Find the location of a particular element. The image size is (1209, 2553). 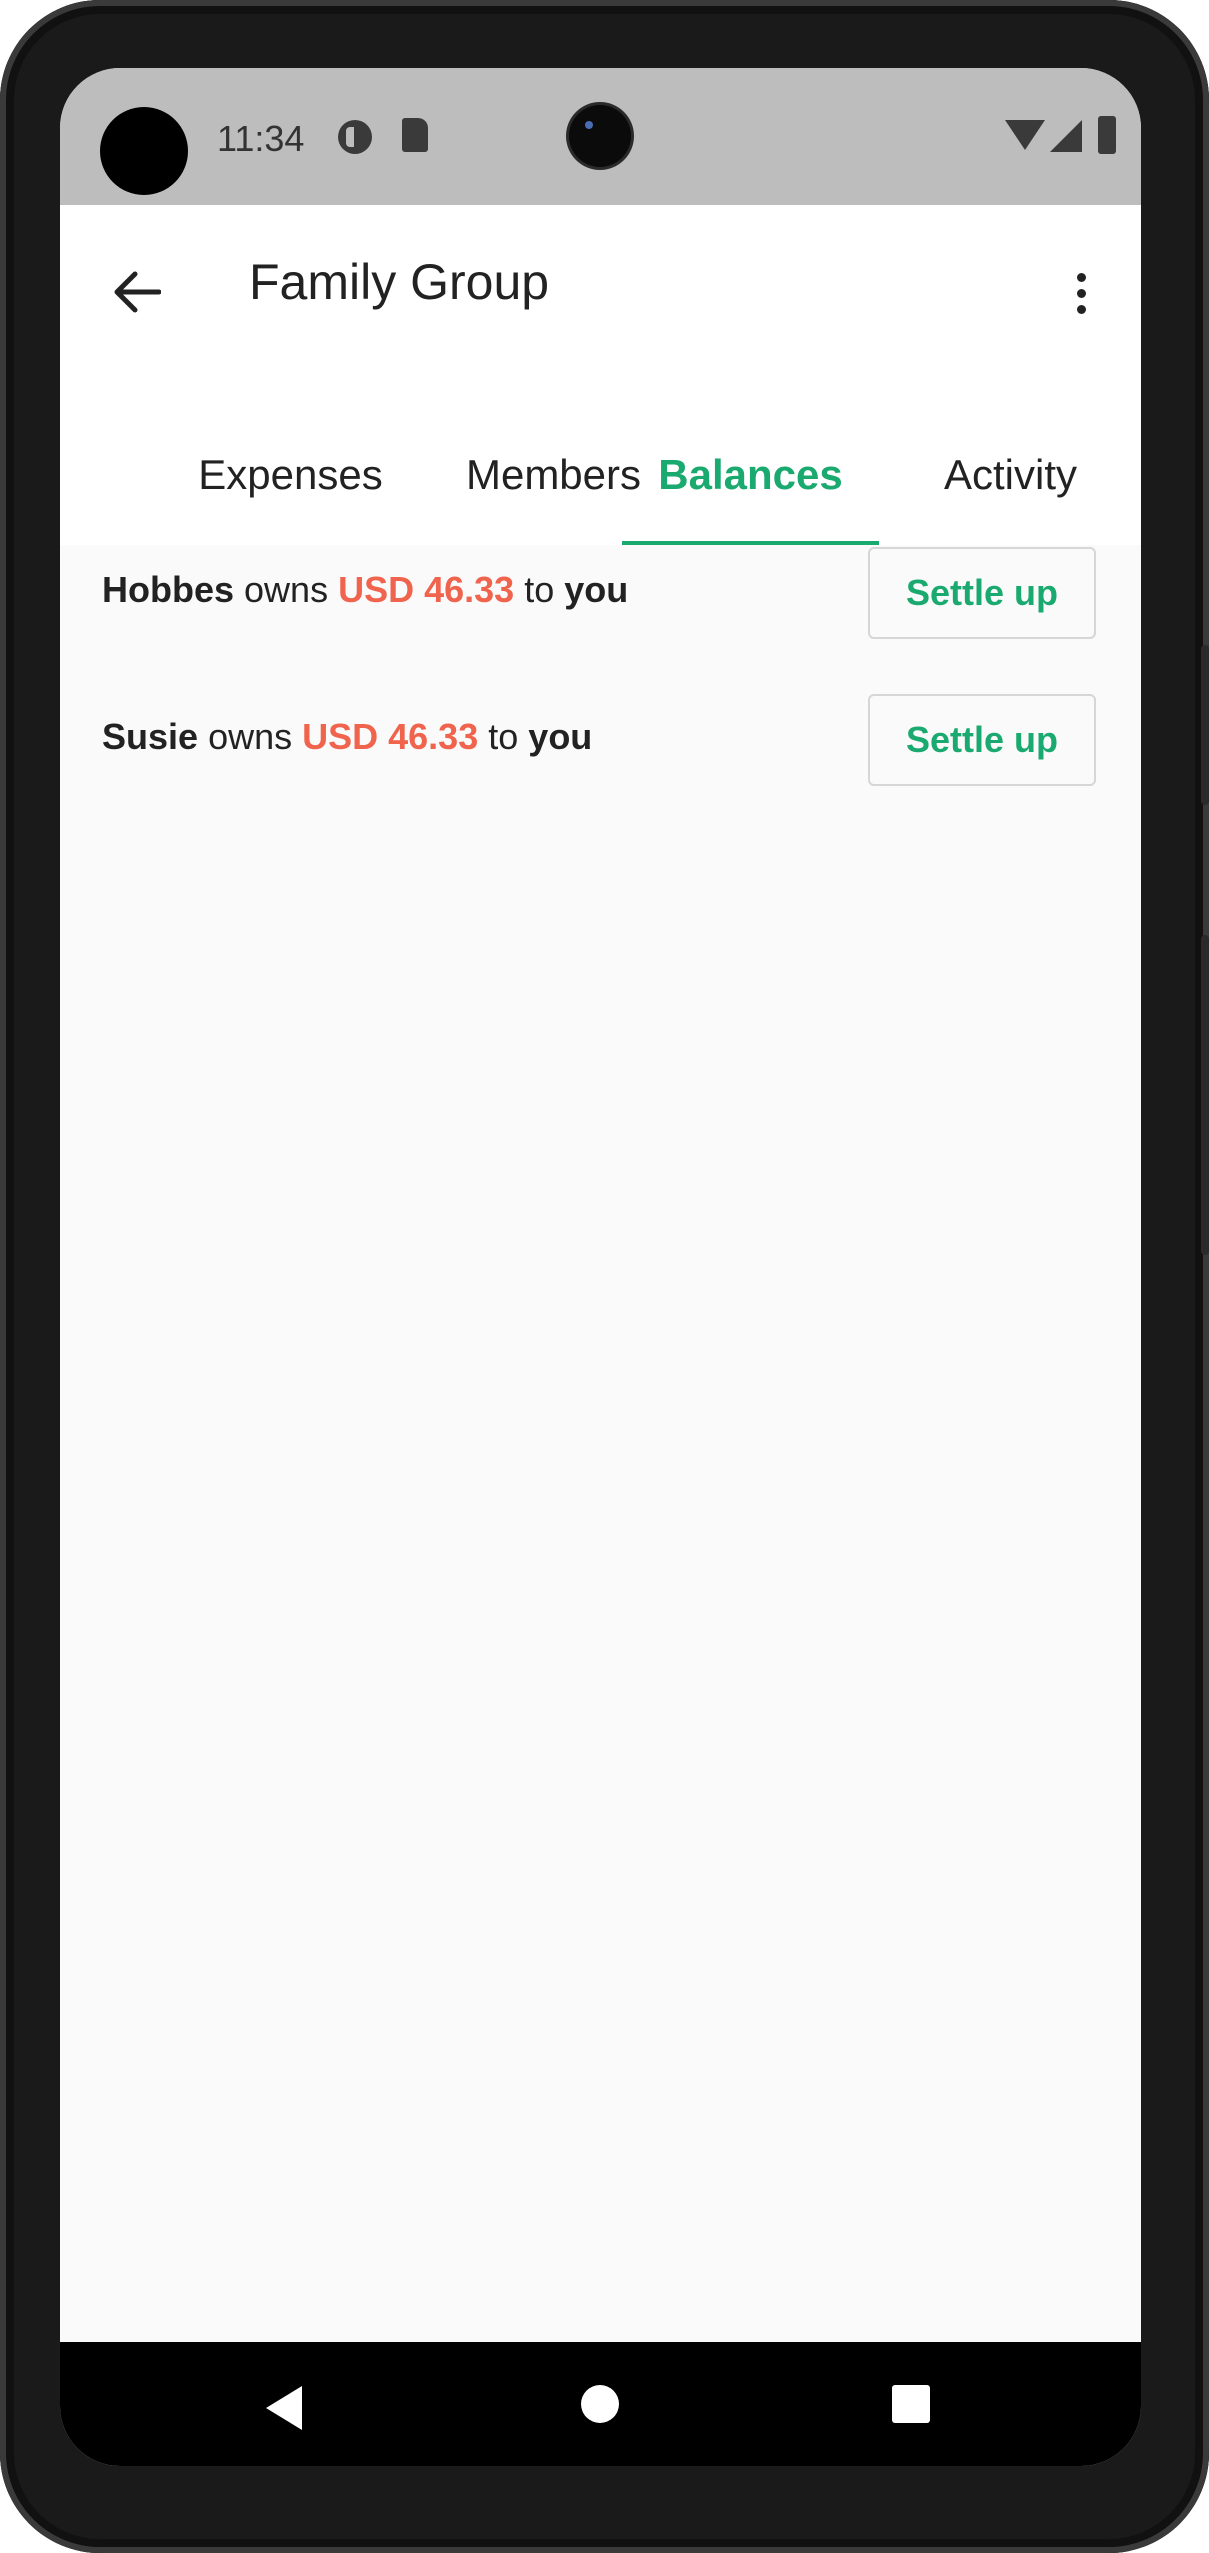

balance-row: Hobbes owns USD 46.33 to you Settle up is located at coordinates (600, 595).